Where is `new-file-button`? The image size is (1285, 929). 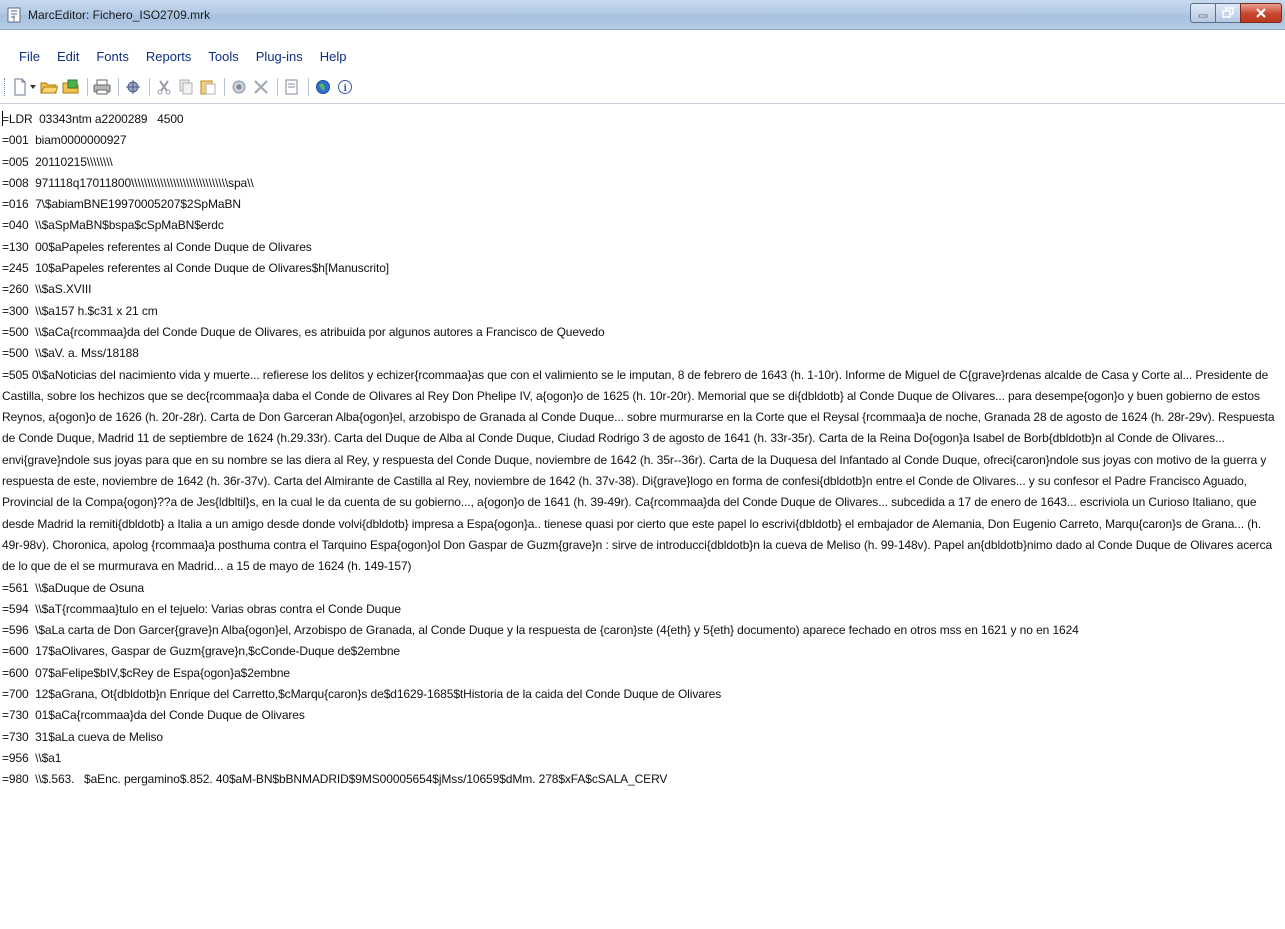 new-file-button is located at coordinates (20, 87).